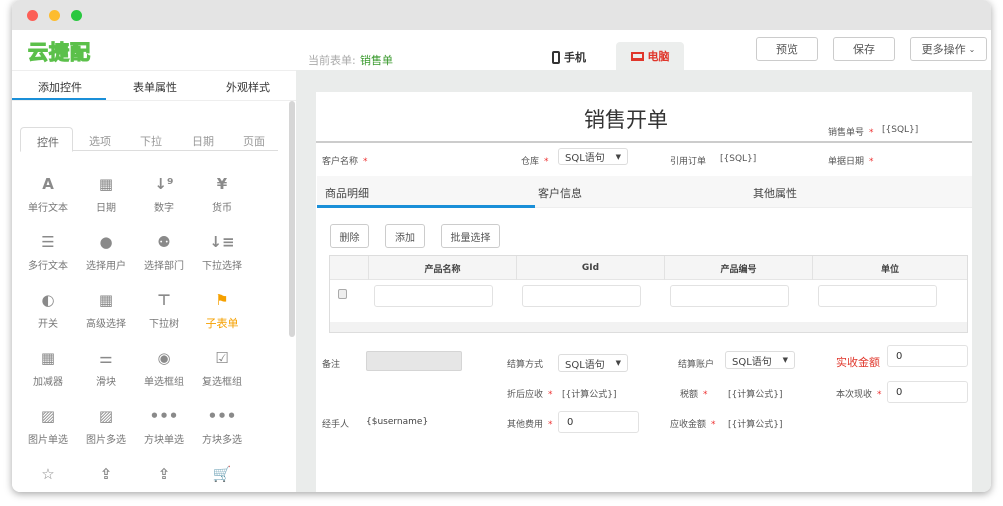 The image size is (1003, 506). Describe the element at coordinates (644, 142) in the screenshot. I see `title-divider` at that location.